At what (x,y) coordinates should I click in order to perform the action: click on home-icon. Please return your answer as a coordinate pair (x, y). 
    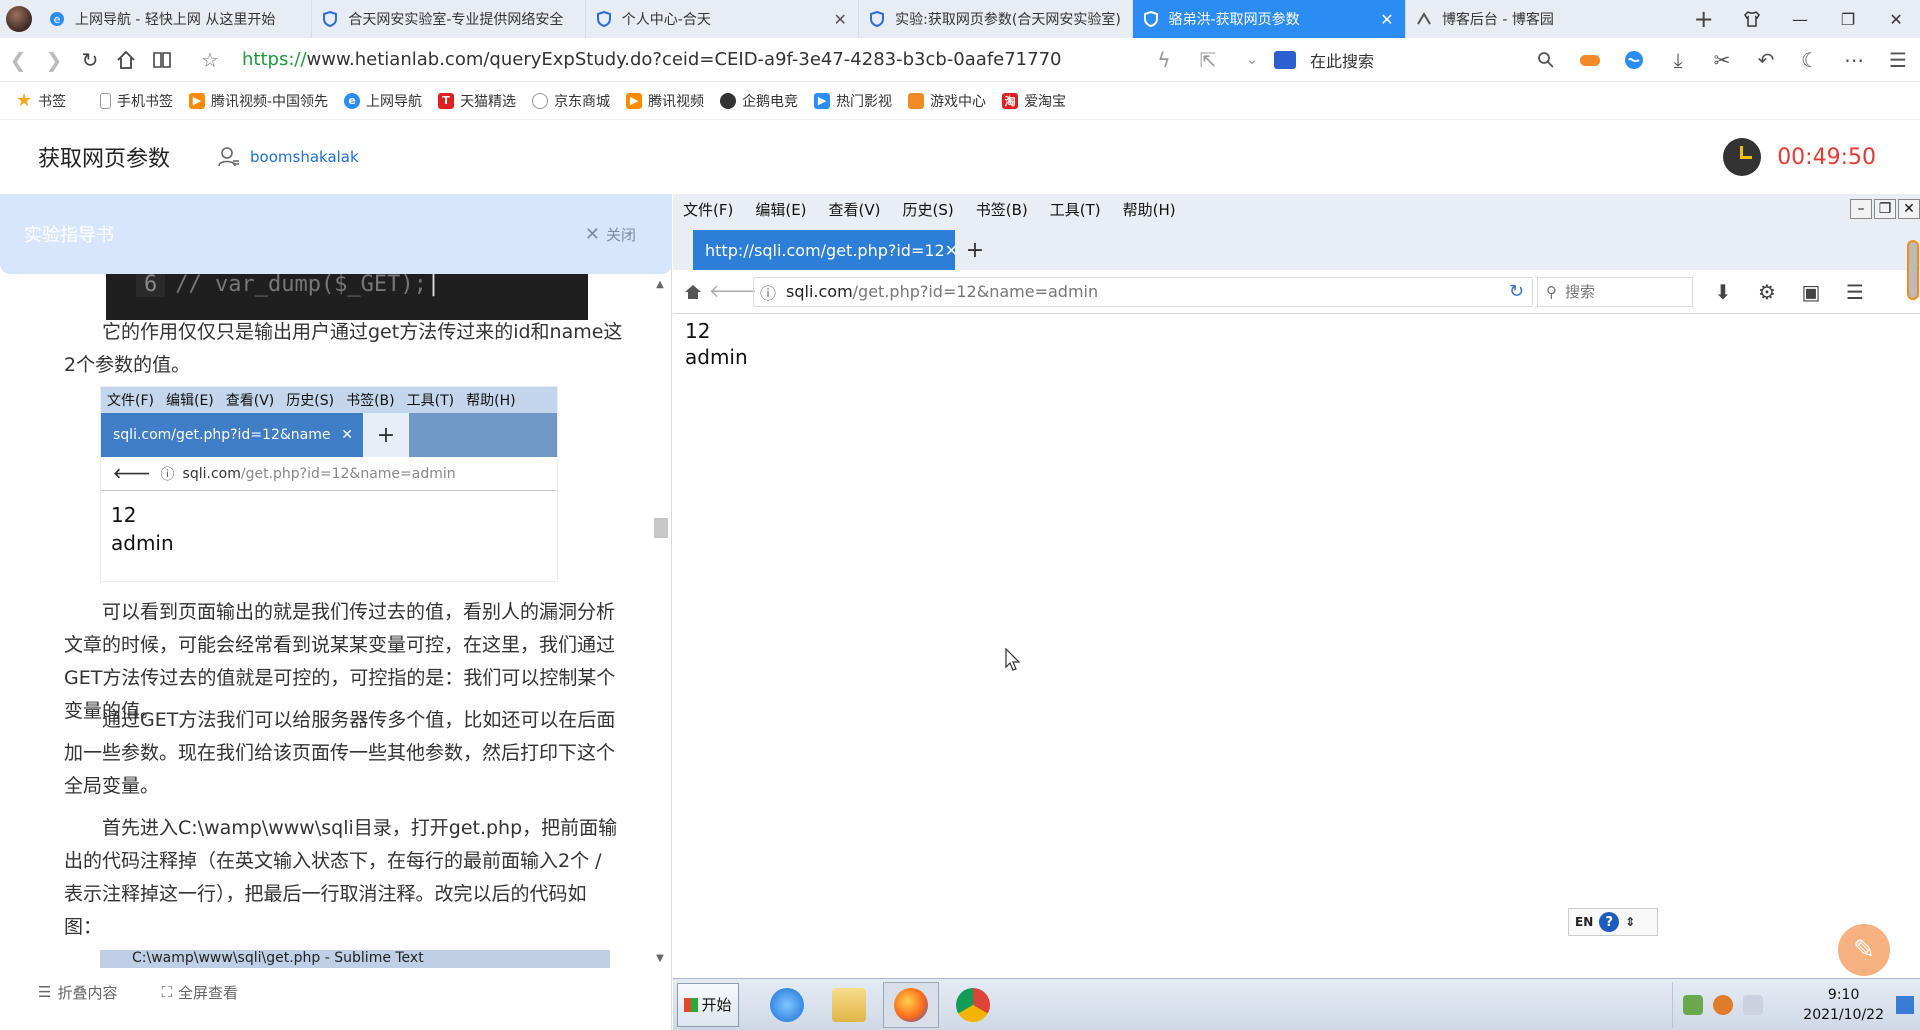
    Looking at the image, I should click on (693, 292).